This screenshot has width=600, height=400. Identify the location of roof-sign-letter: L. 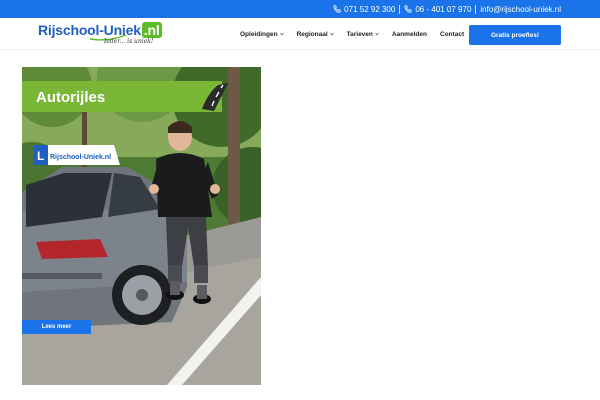
(40, 156).